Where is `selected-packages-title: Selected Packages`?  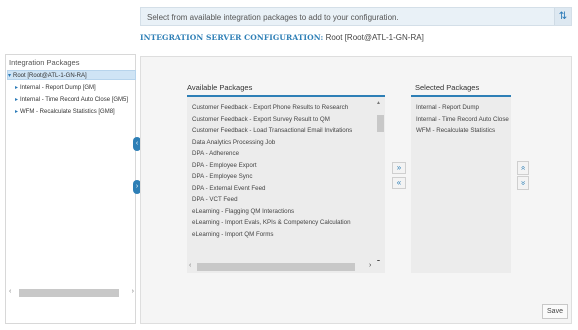
selected-packages-title: Selected Packages is located at coordinates (447, 87).